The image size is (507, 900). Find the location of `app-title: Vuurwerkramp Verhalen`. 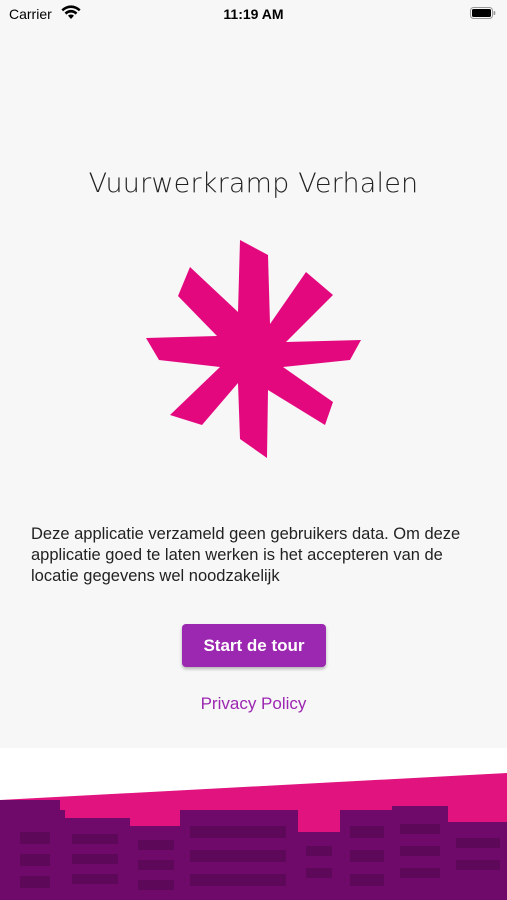

app-title: Vuurwerkramp Verhalen is located at coordinates (253, 183).